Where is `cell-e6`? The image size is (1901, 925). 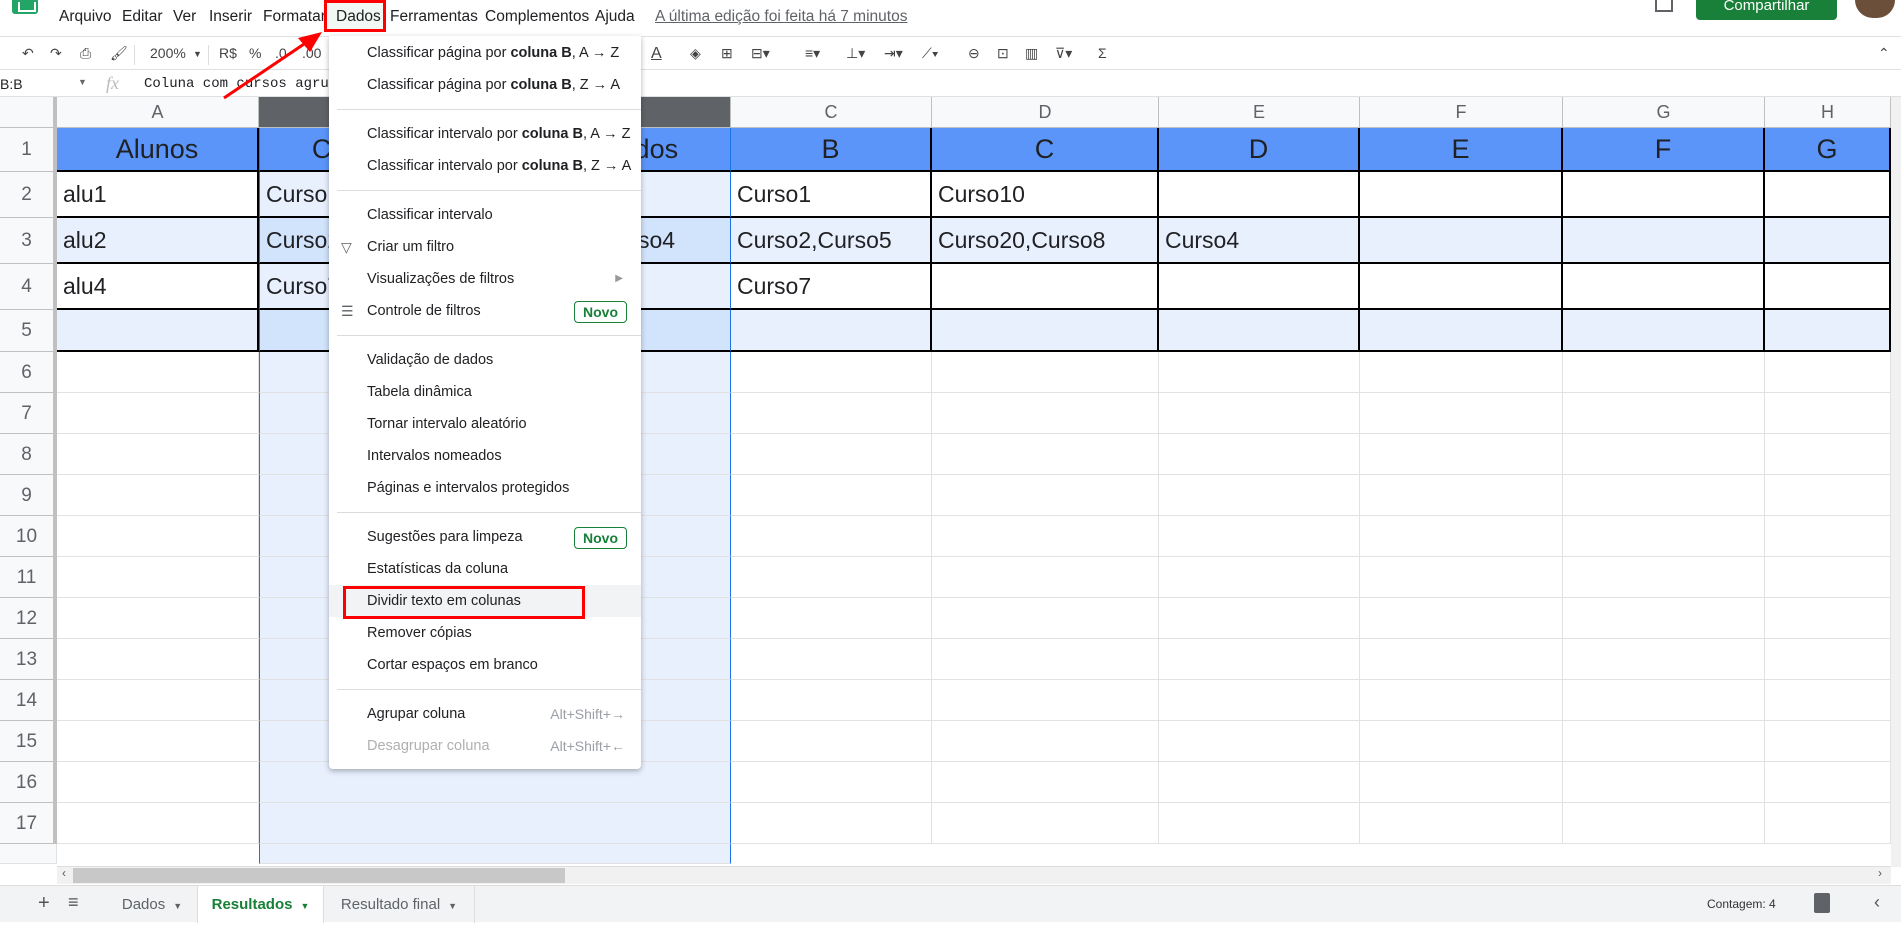 cell-e6 is located at coordinates (1259, 372).